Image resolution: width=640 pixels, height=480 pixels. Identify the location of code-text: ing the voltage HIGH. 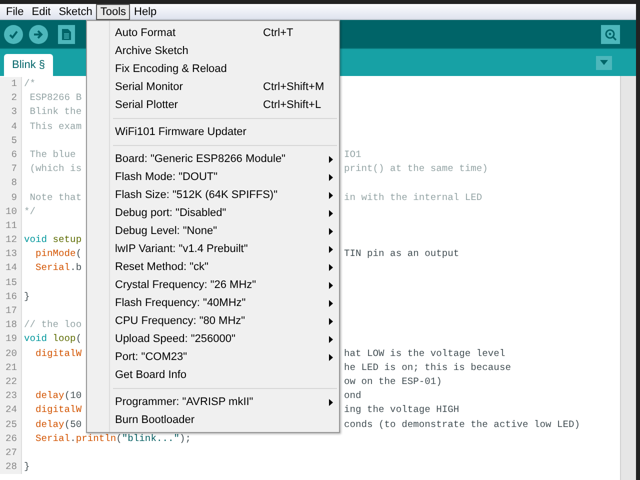
(402, 410).